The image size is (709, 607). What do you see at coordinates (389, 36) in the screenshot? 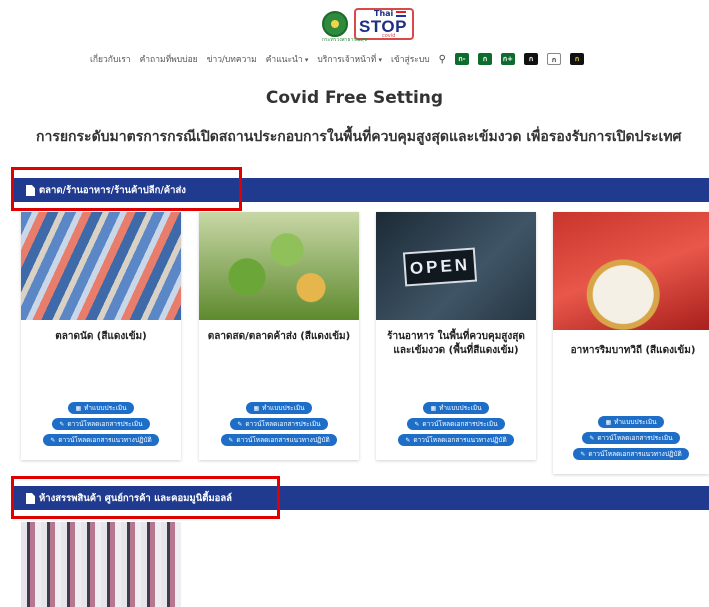
I see `logo-covid-text: covid` at bounding box center [389, 36].